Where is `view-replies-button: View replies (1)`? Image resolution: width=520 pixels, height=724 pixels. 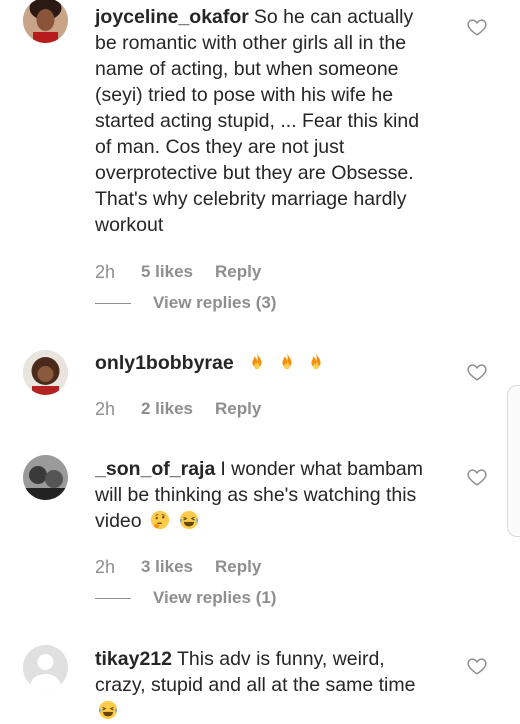
view-replies-button: View replies (1) is located at coordinates (185, 598).